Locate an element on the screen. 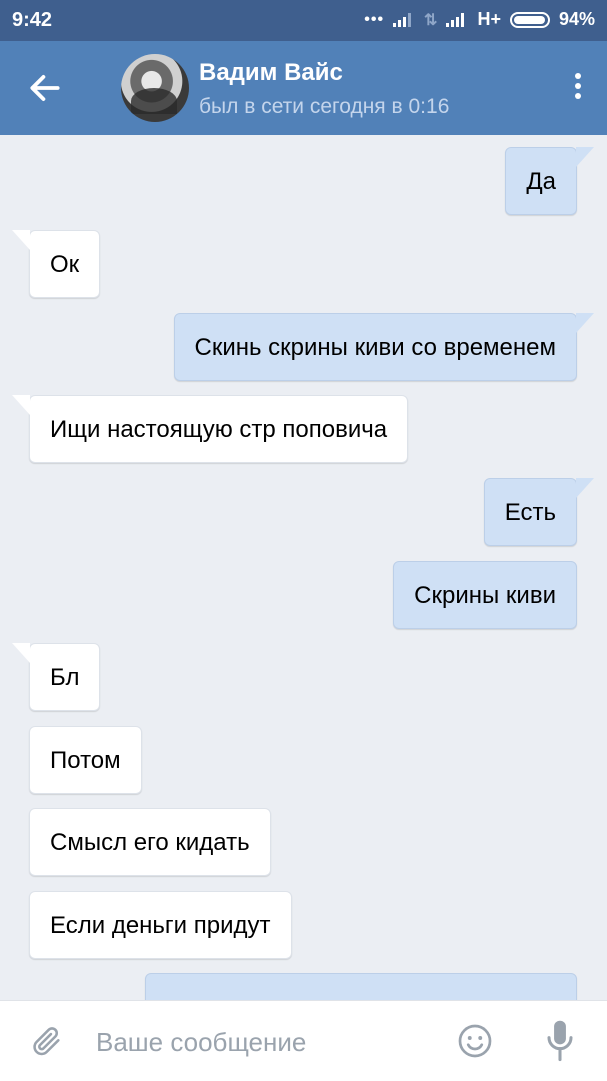 Image resolution: width=607 pixels, height=1081 pixels. signal-2-icon is located at coordinates (457, 19).